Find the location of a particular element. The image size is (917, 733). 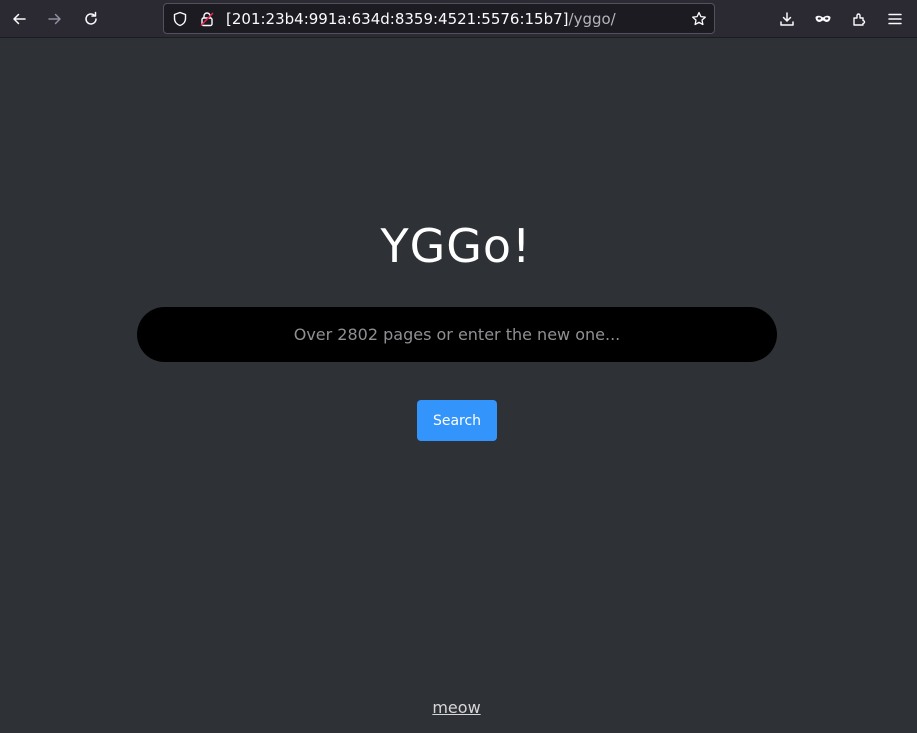

url-host: [201:23b4:991a:634d:8359:4521:5576:15b7] is located at coordinates (397, 19).